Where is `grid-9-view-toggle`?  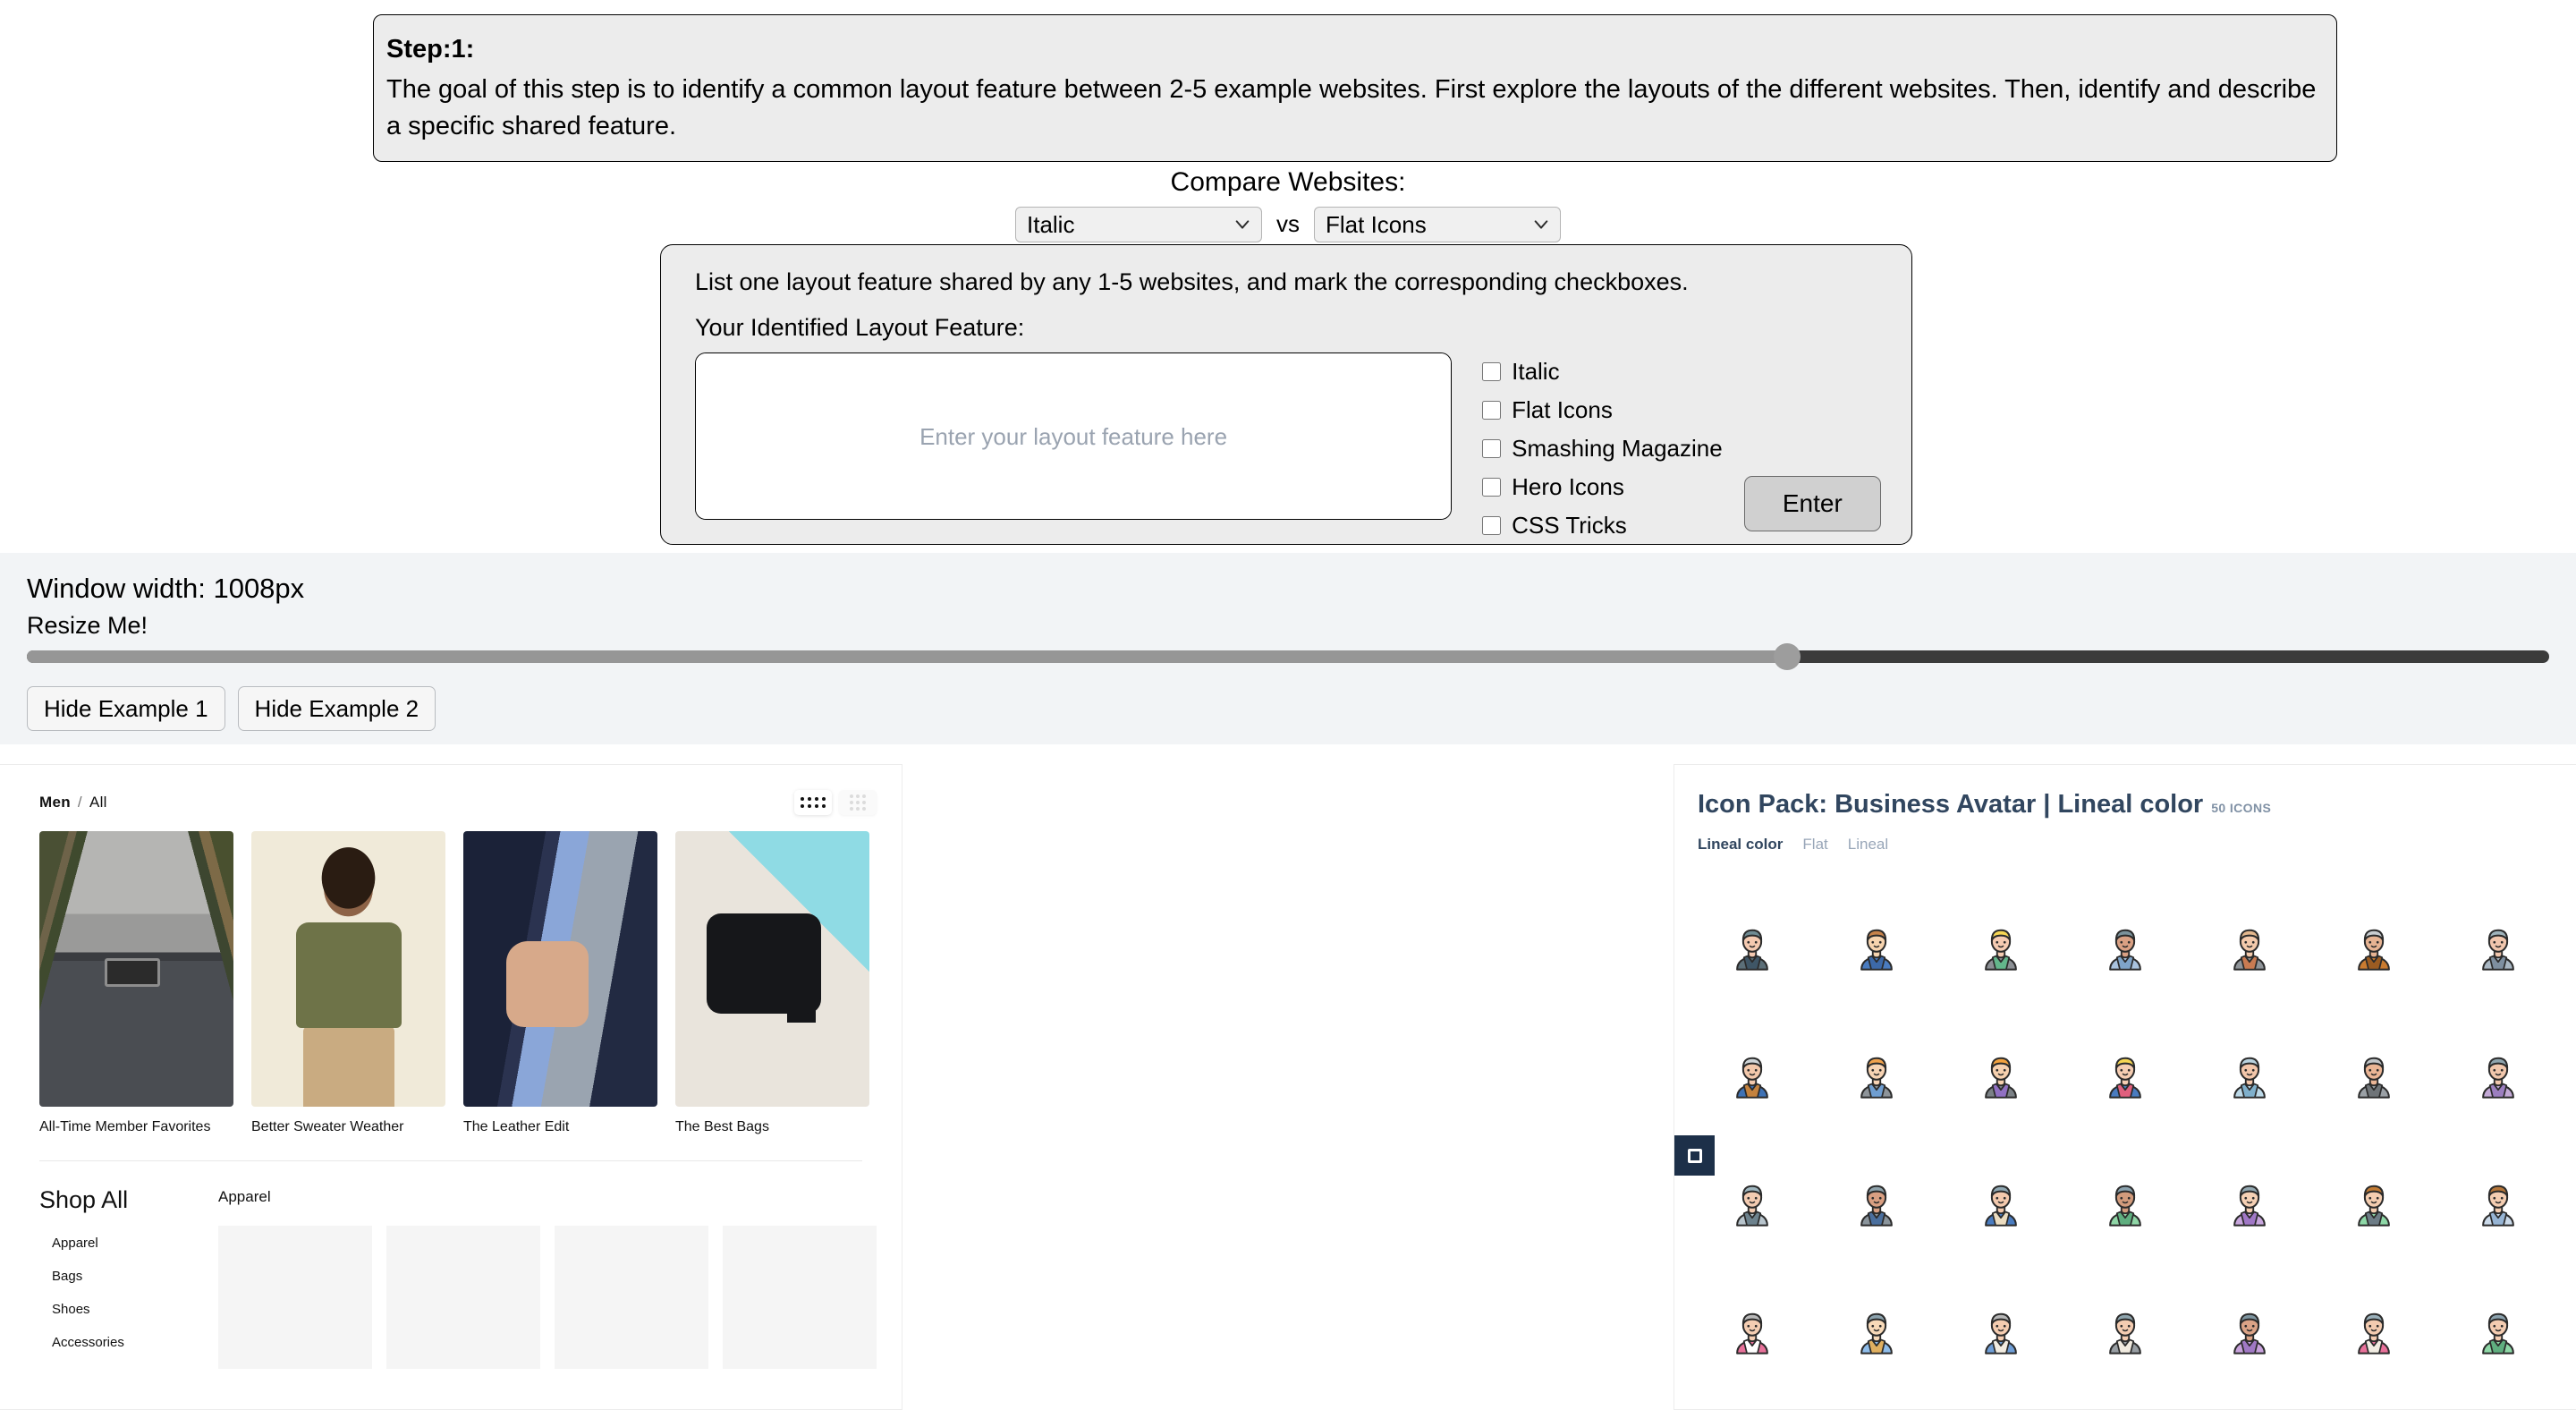
grid-9-view-toggle is located at coordinates (858, 802).